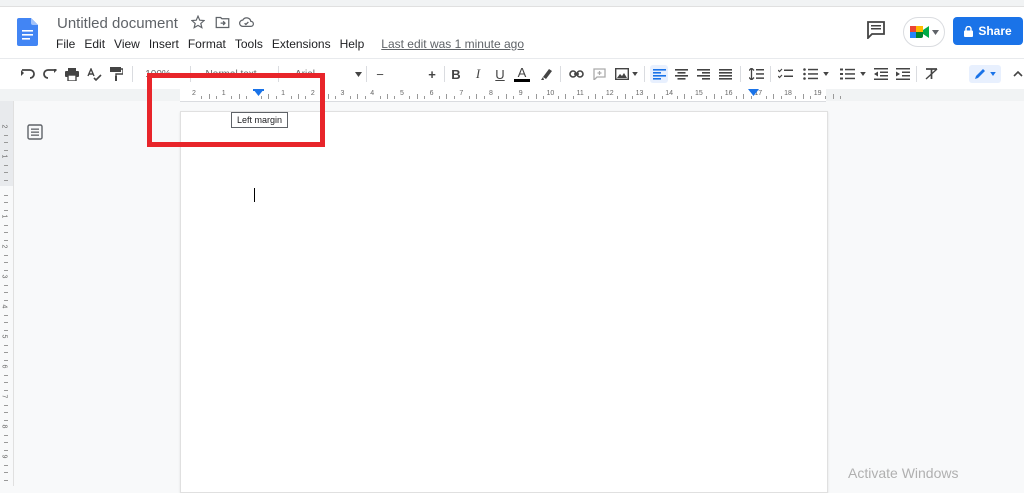 This screenshot has height=493, width=1024. I want to click on paint-format-icon, so click(116, 74).